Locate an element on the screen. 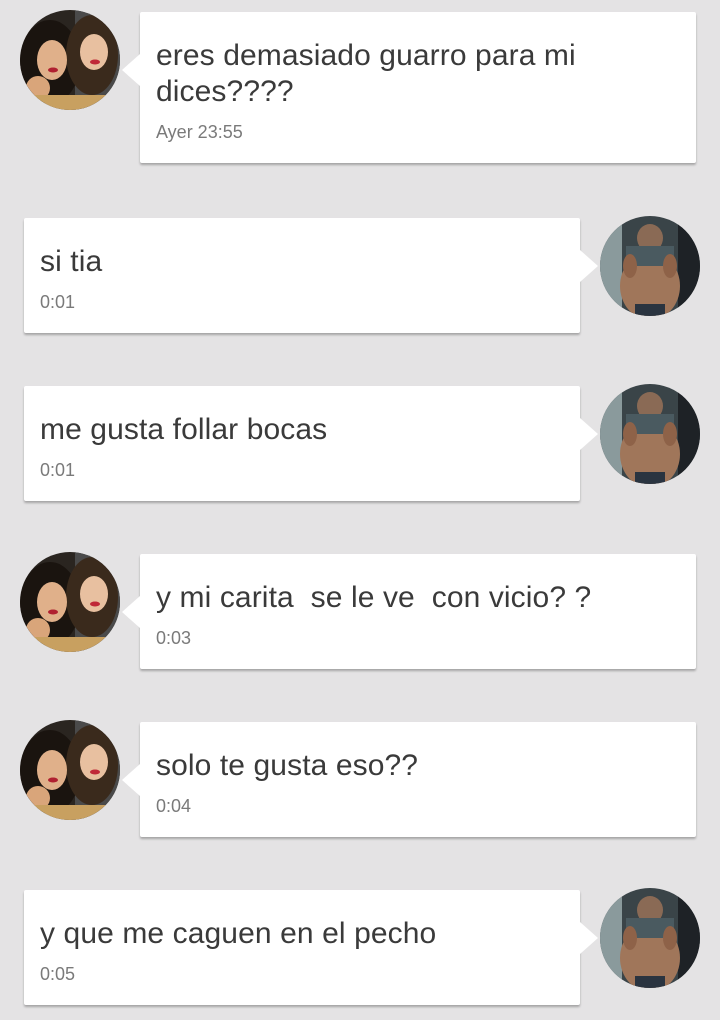  message-timestamp: Ayer 23:55 is located at coordinates (199, 132).